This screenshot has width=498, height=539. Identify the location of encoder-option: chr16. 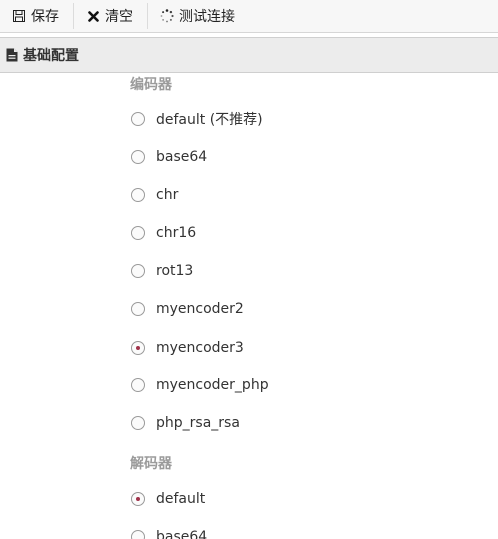
(163, 233).